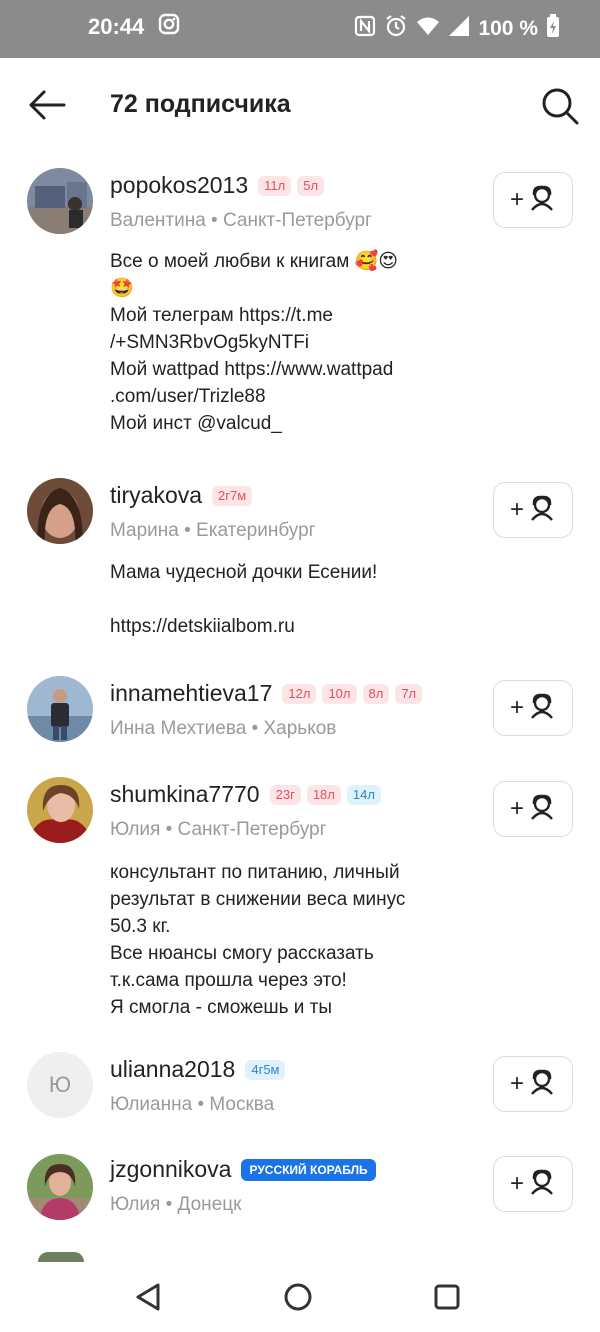 This screenshot has width=600, height=1332. I want to click on child-age-badge: 7л, so click(409, 693).